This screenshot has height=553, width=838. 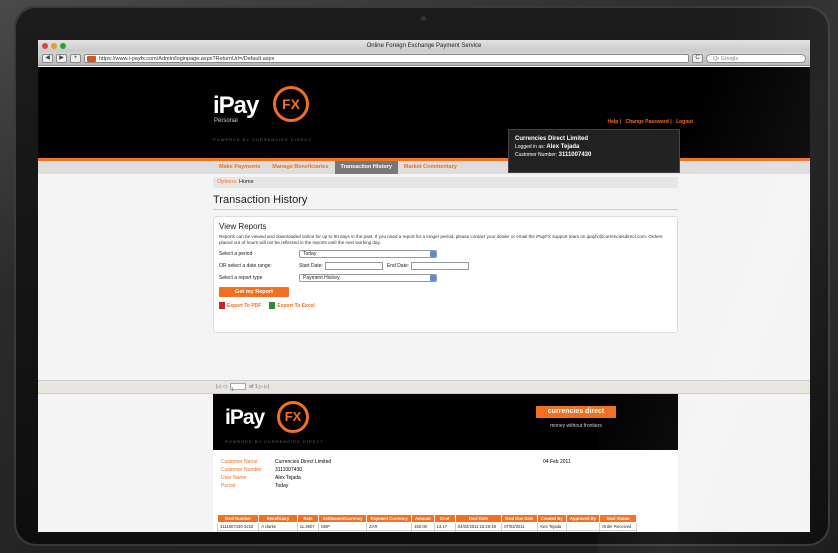 I want to click on table-cell: A clarke, so click(x=278, y=526).